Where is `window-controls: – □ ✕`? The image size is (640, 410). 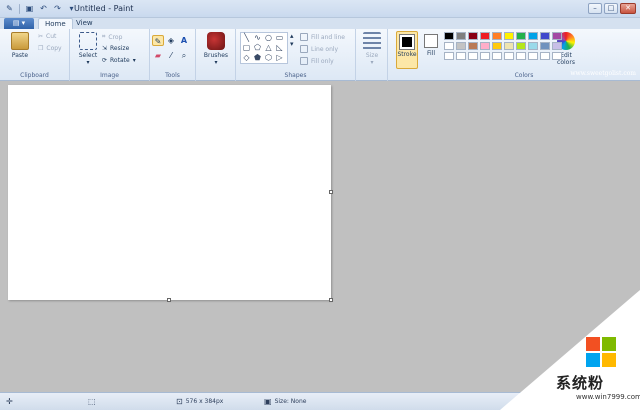 window-controls: – □ ✕ is located at coordinates (612, 8).